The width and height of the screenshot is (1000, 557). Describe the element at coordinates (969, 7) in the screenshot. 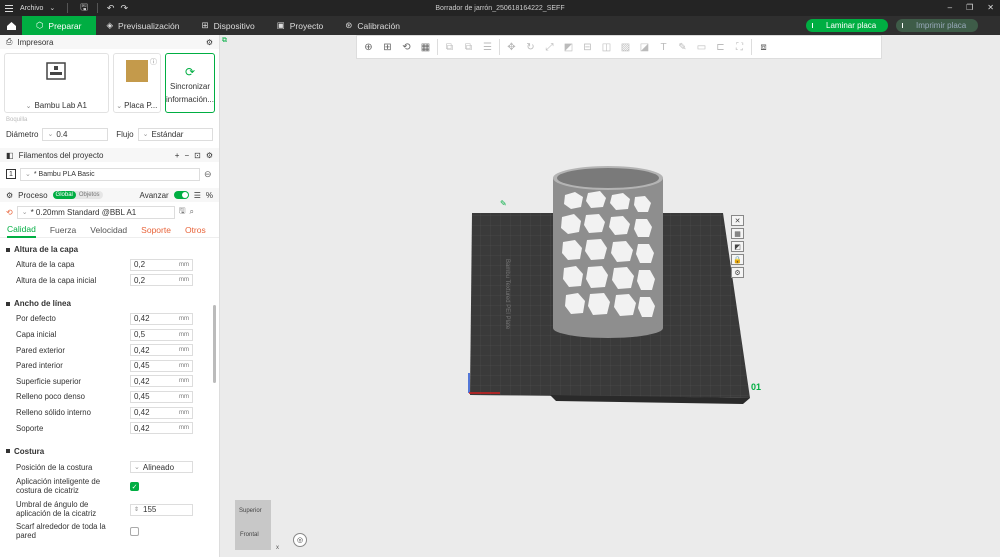

I see `restore-icon: ❐` at that location.